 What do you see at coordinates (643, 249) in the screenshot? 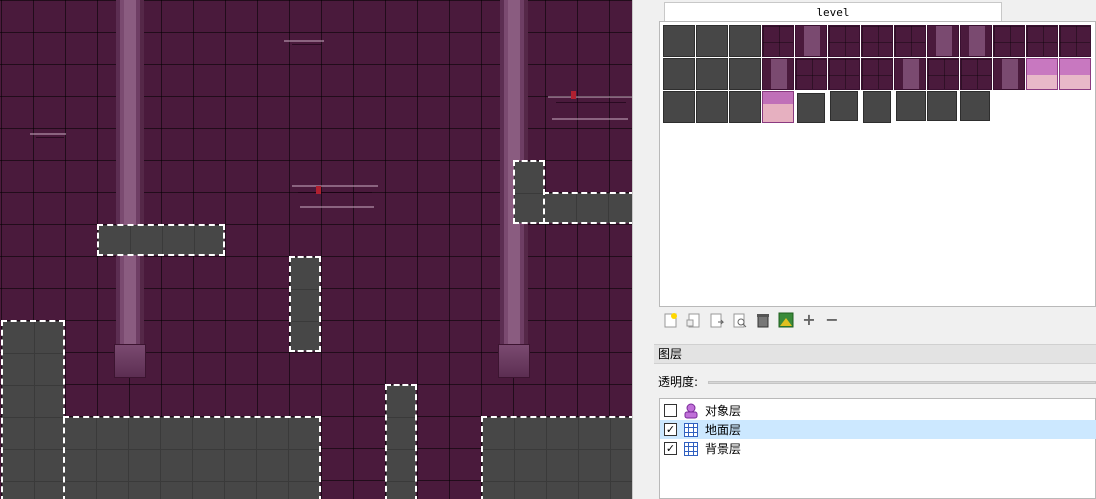
I see `panel-splitter` at bounding box center [643, 249].